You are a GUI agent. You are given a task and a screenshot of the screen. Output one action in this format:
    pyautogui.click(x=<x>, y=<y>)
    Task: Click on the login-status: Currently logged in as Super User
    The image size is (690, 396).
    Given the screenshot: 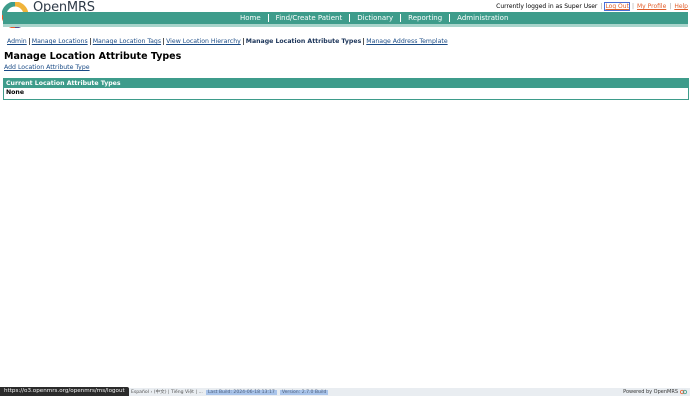 What is the action you would take?
    pyautogui.click(x=547, y=6)
    